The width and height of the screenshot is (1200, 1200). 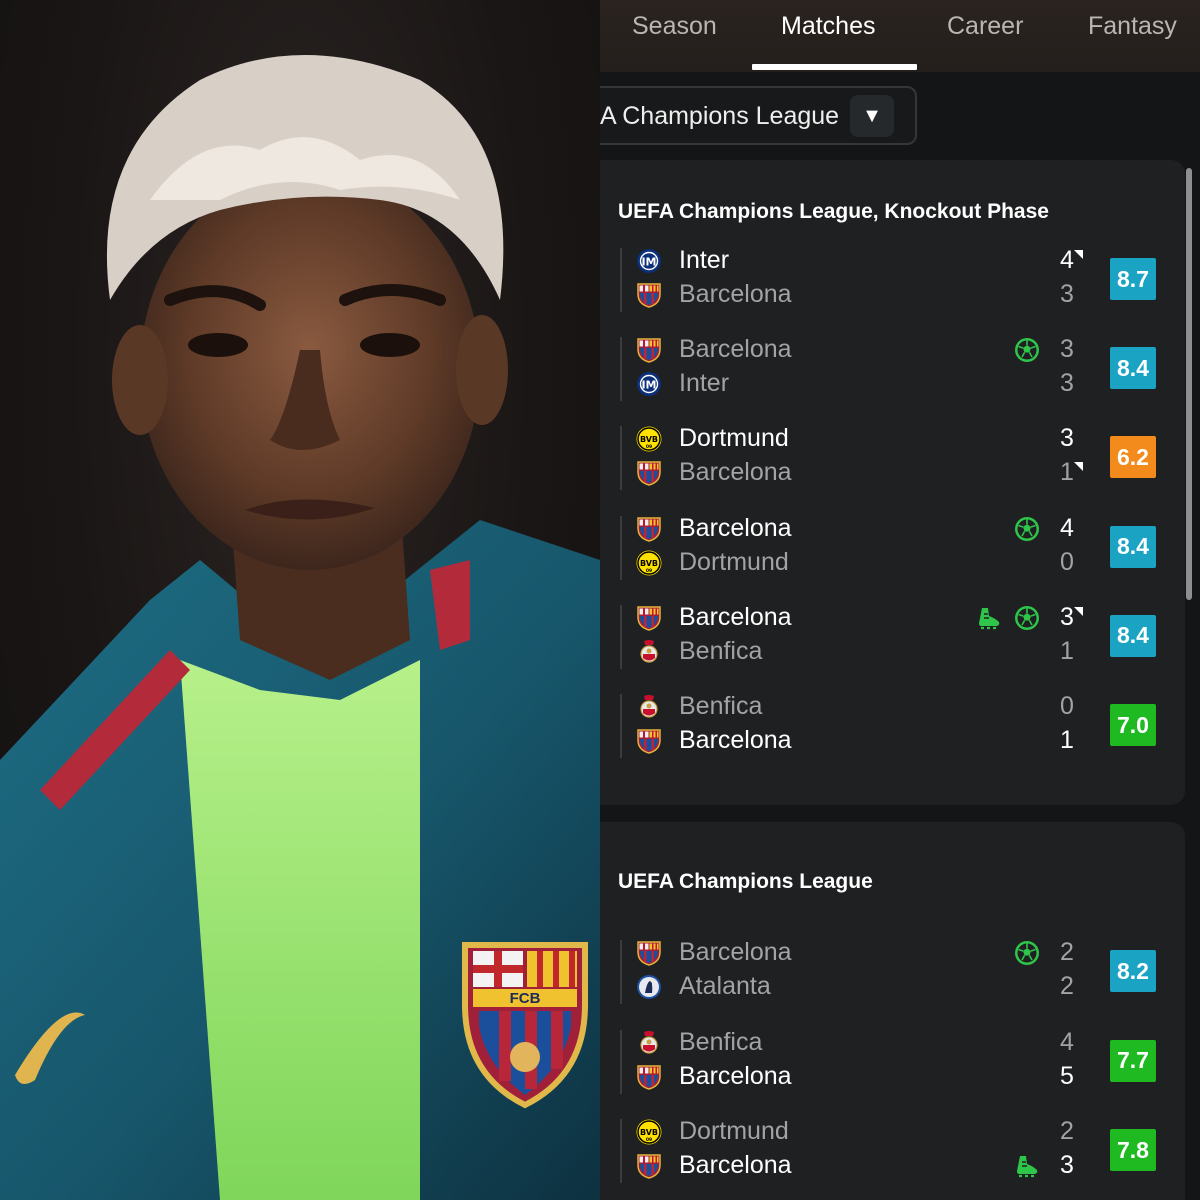 What do you see at coordinates (892, 972) in the screenshot?
I see `match-row: Barcelona 2 Atalanta 2 8.2` at bounding box center [892, 972].